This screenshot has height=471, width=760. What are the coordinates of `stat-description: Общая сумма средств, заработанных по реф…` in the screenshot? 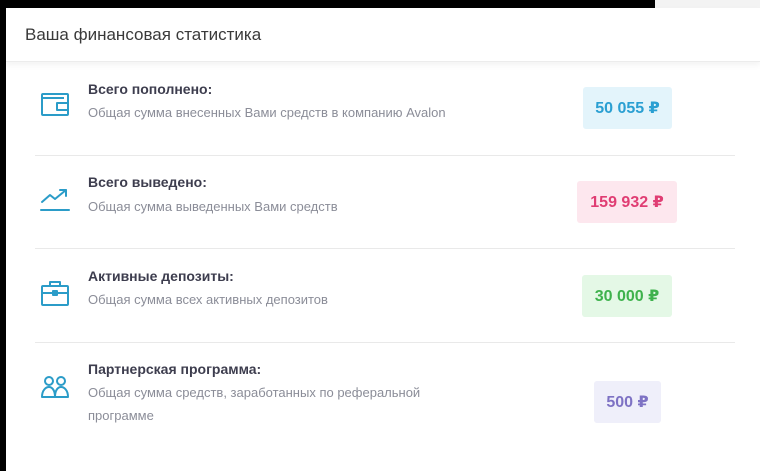 It's located at (254, 404).